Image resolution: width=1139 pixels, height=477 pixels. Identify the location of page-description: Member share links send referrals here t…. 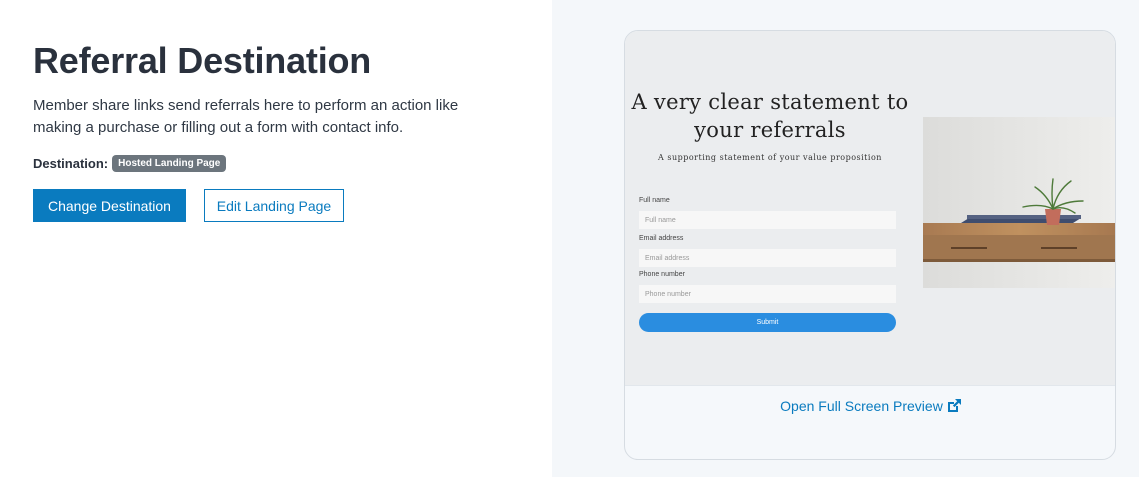
(246, 116).